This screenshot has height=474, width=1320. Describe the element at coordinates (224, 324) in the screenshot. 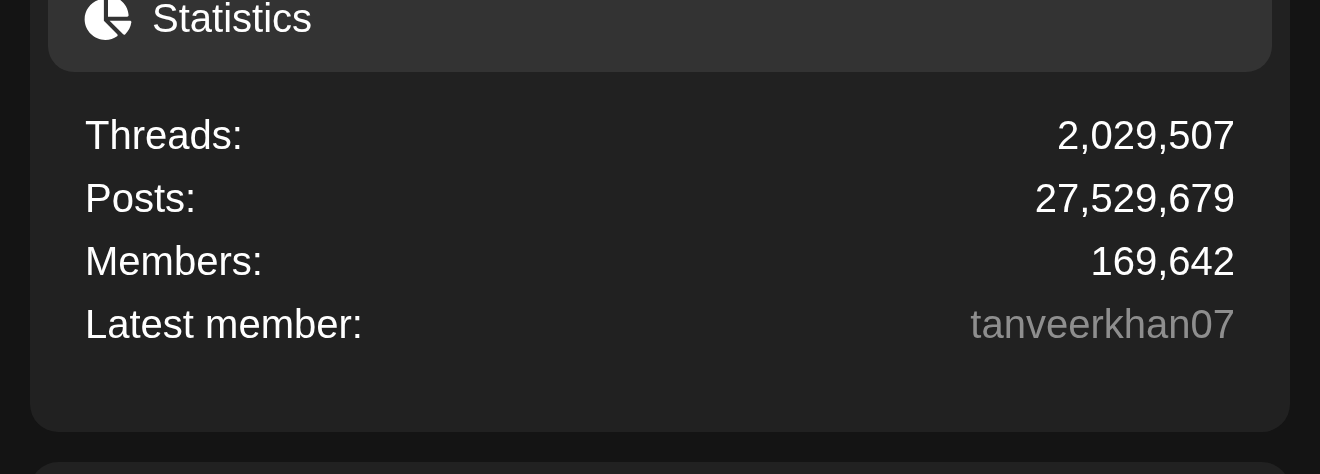

I see `stat-label: Latest member:` at that location.